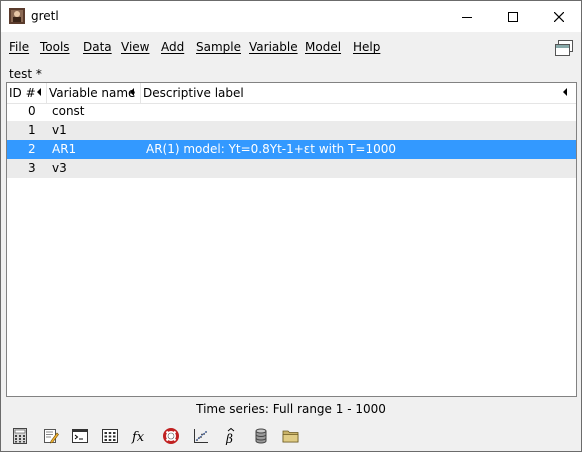  I want to click on database-icon, so click(261, 436).